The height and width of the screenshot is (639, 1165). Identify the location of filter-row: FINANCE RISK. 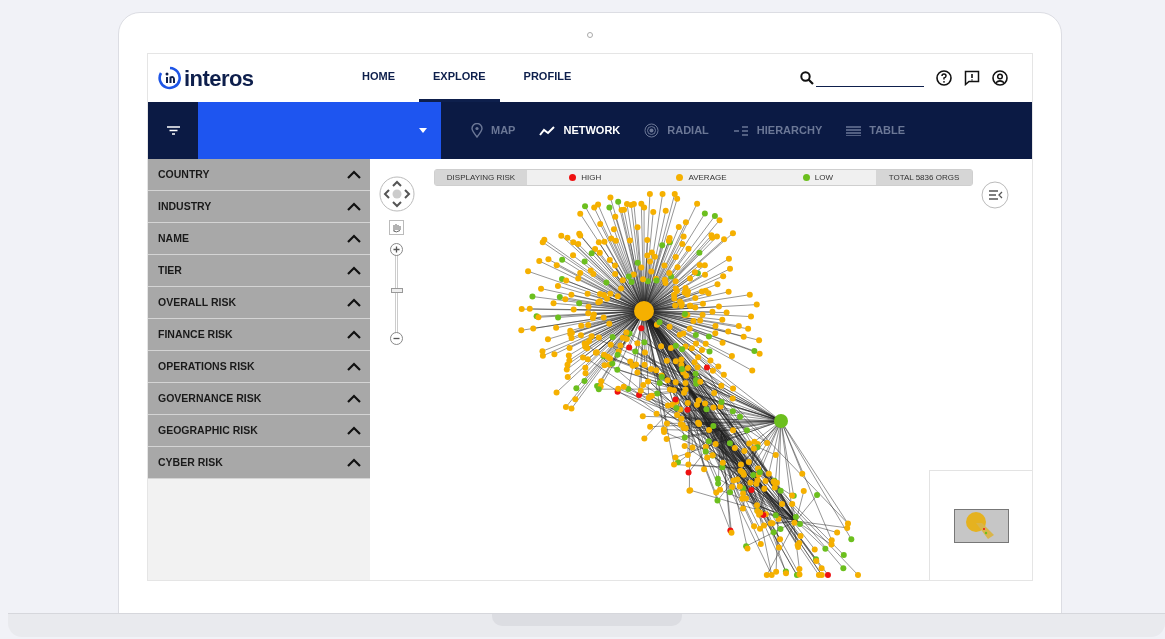
(259, 335).